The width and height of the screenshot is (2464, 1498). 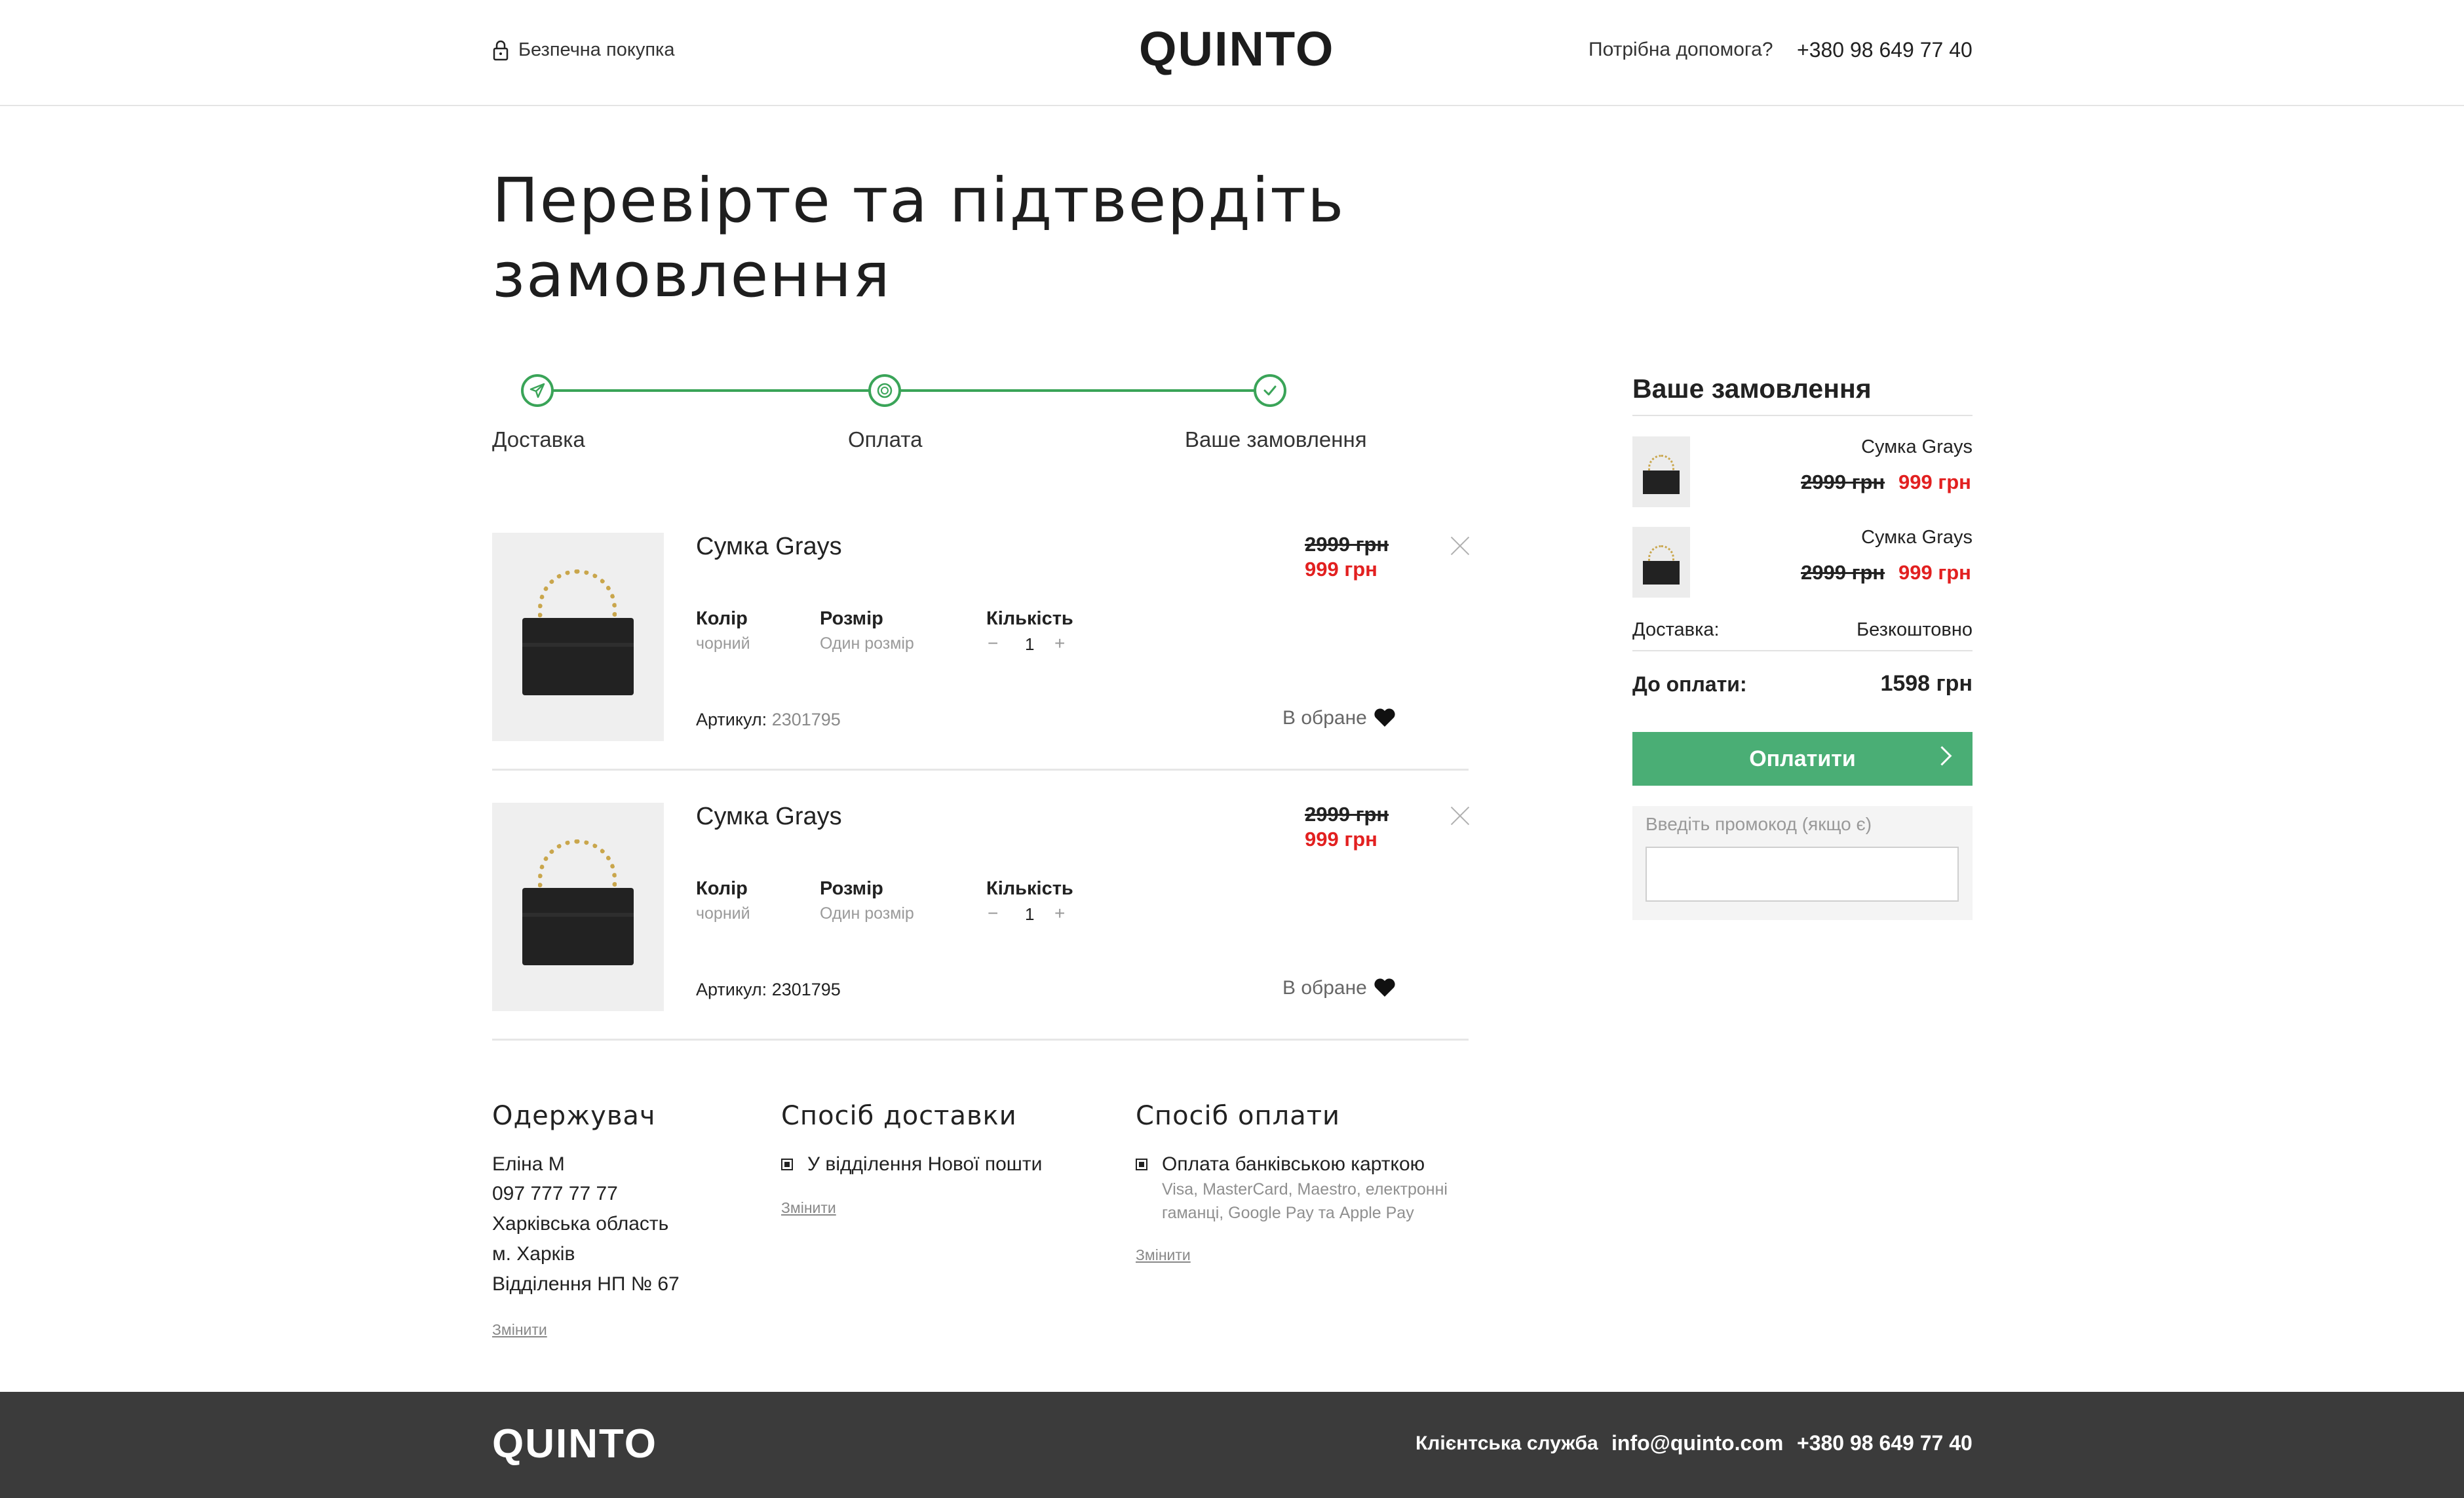 I want to click on payment-icon, so click(x=885, y=391).